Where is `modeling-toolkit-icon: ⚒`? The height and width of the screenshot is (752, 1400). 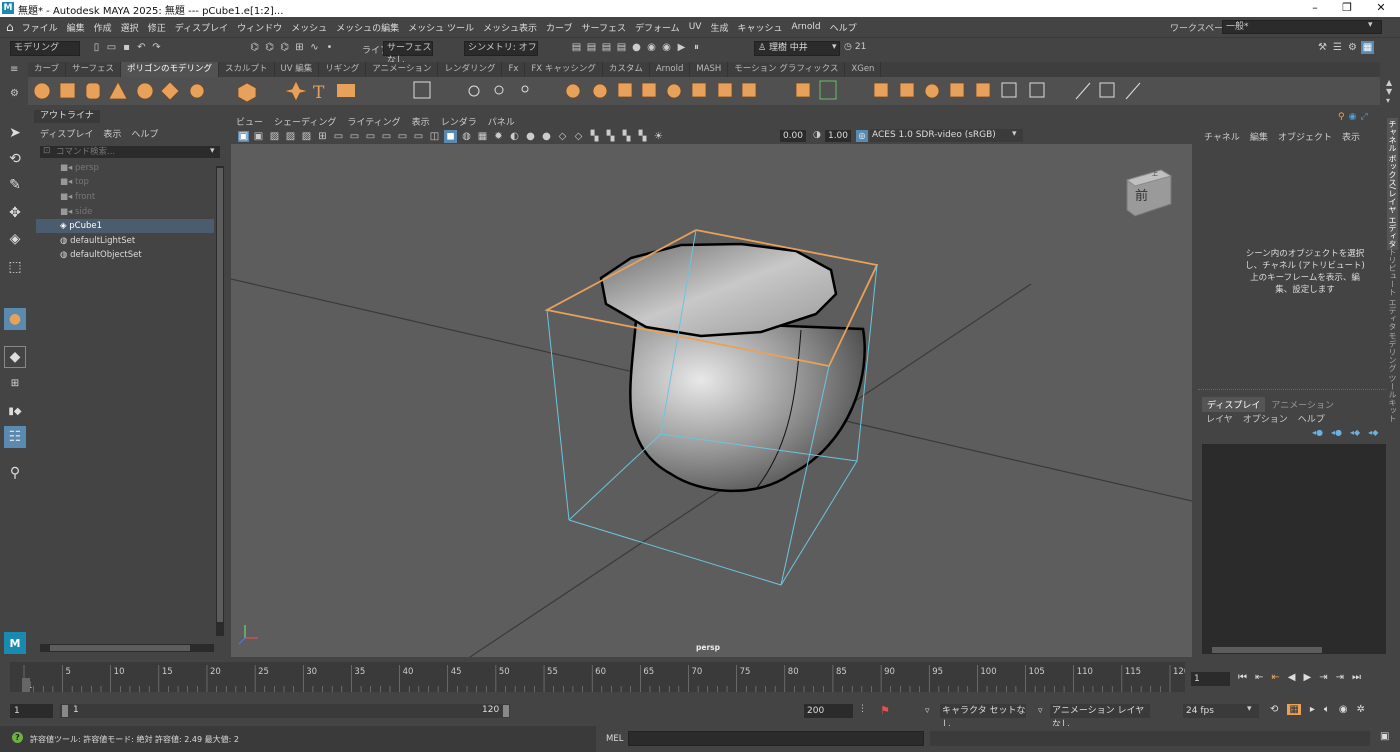
modeling-toolkit-icon: ⚒ is located at coordinates (1322, 47).